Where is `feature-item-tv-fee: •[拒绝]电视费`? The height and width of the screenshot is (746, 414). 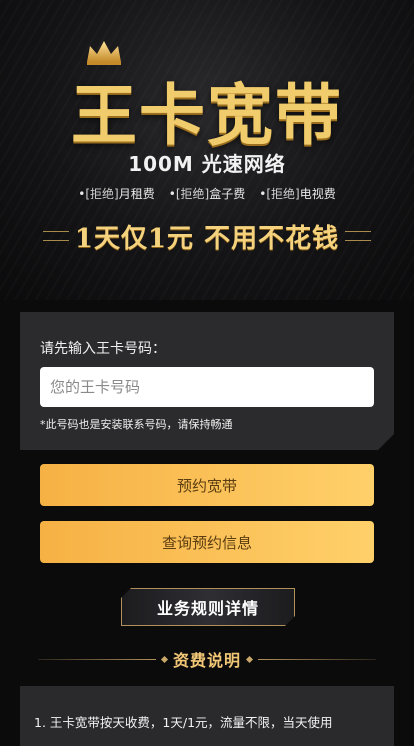
feature-item-tv-fee: •[拒绝]电视费 is located at coordinates (297, 193).